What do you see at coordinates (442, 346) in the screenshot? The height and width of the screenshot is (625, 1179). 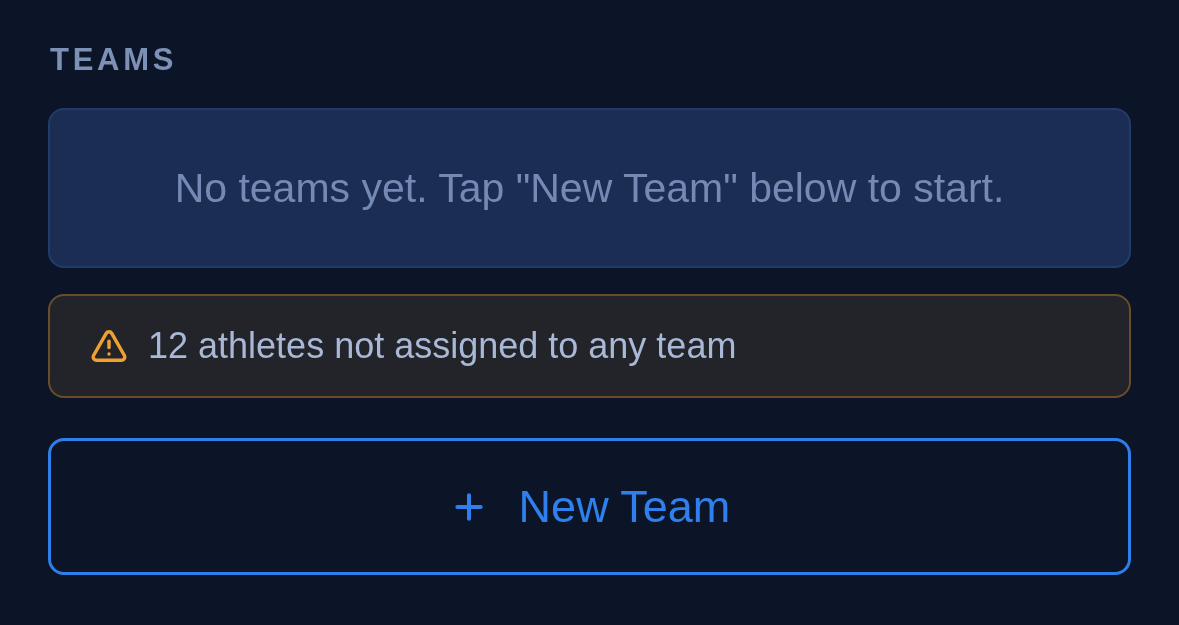 I see `warning-message: 12 athletes not assigned to any team` at bounding box center [442, 346].